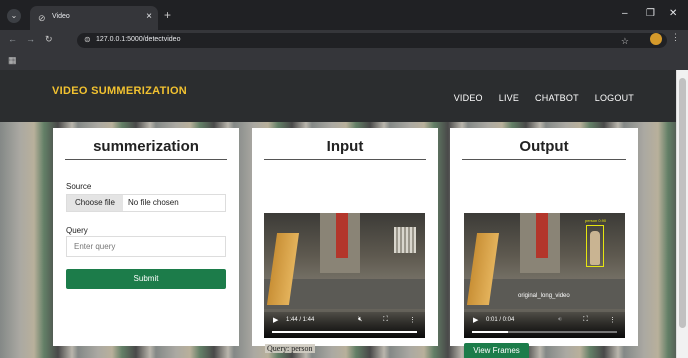 This screenshot has height=358, width=688. Describe the element at coordinates (496, 350) in the screenshot. I see `view-frames-button: View Frames` at that location.